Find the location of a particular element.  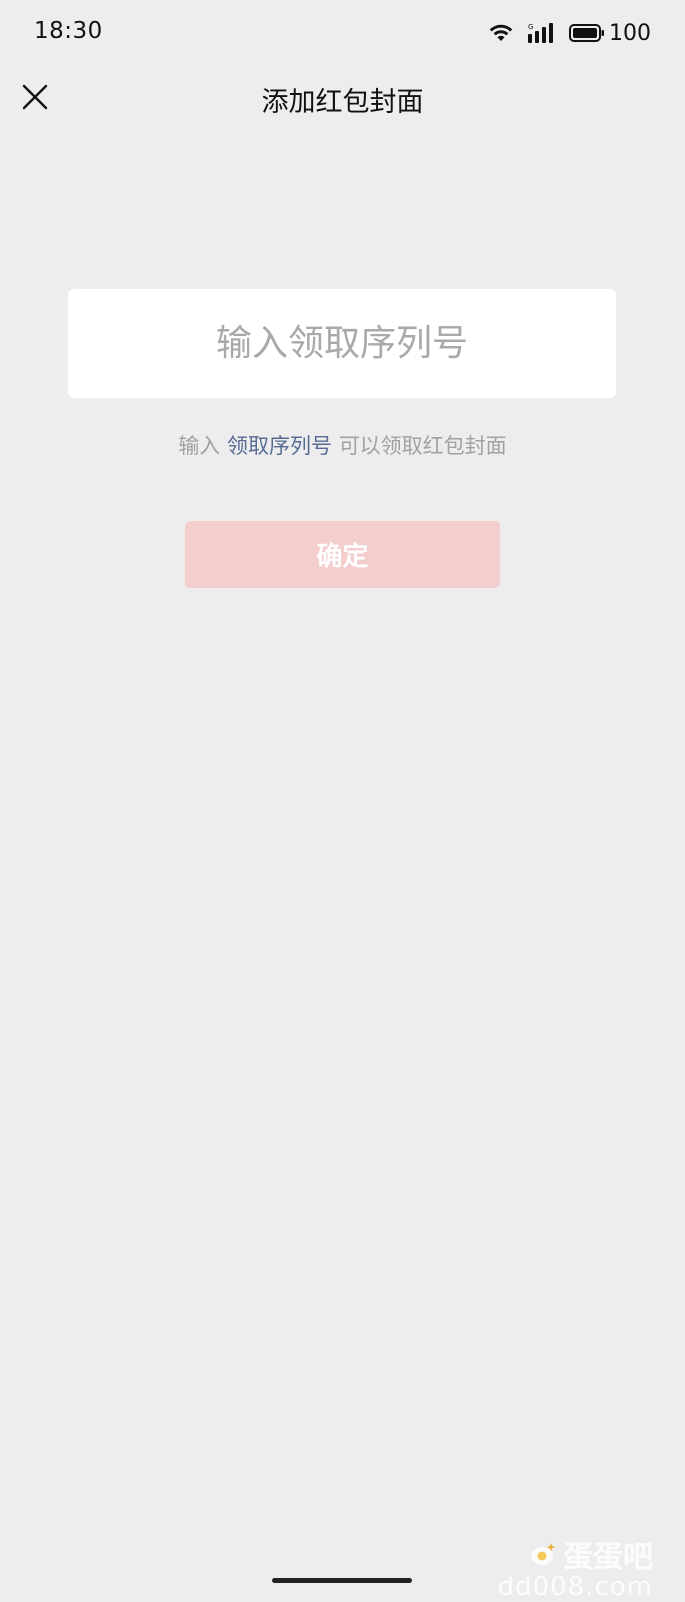

hint-text: 输入 领取序列号 可以领取红包封面 is located at coordinates (342, 445).